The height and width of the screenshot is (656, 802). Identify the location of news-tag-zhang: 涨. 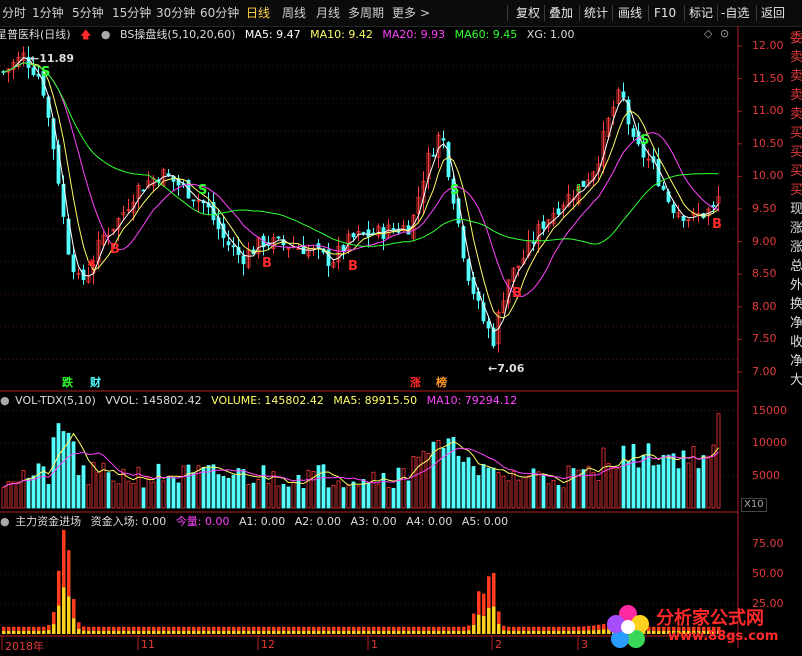
(415, 383).